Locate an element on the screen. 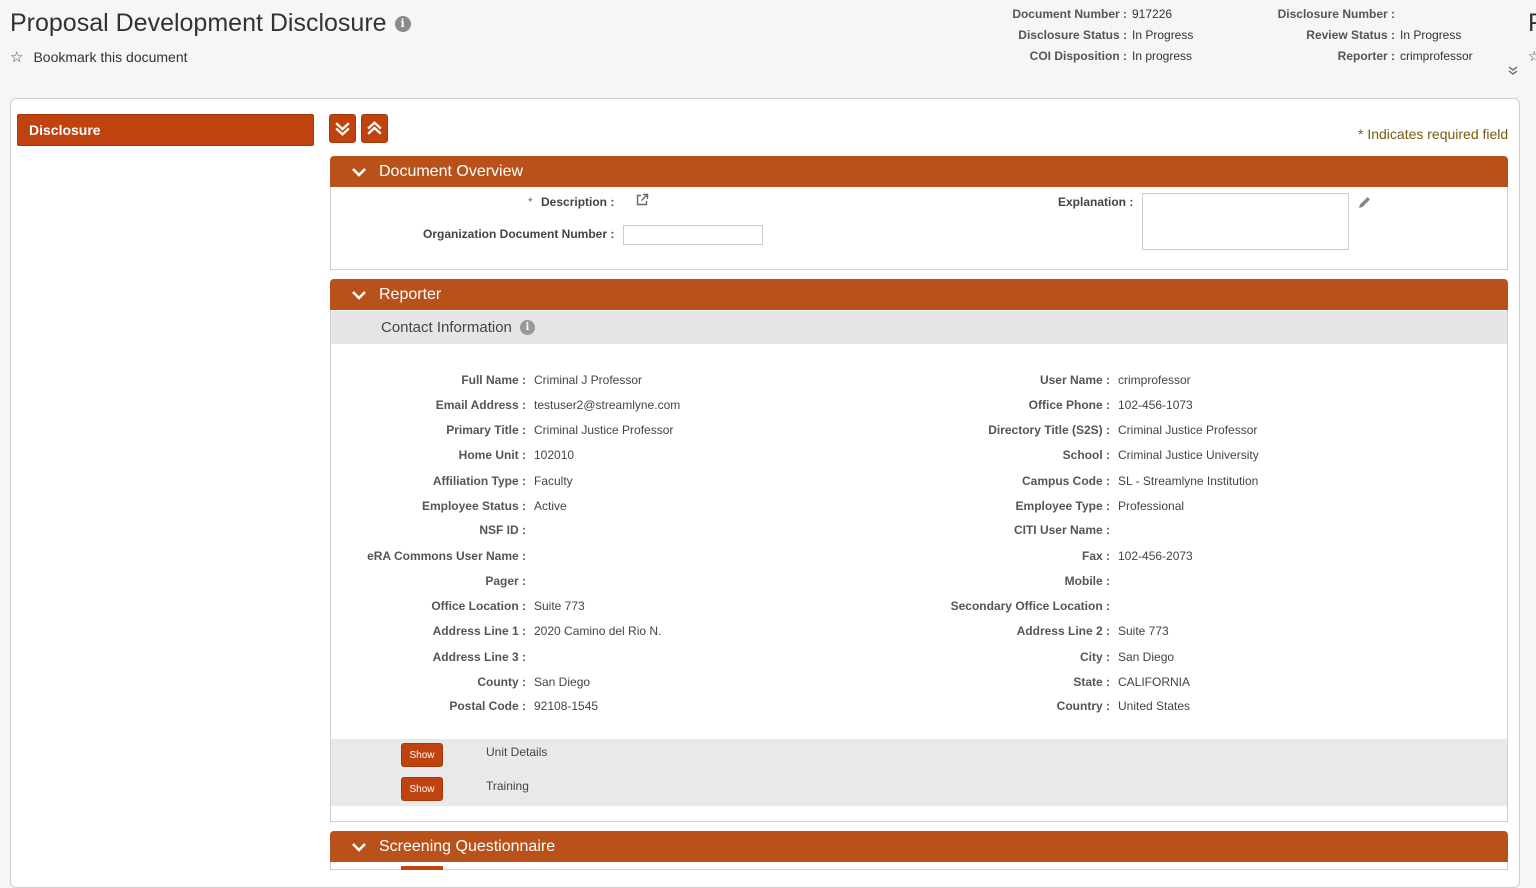 The width and height of the screenshot is (1536, 888). field-label: Home Unit : is located at coordinates (492, 455).